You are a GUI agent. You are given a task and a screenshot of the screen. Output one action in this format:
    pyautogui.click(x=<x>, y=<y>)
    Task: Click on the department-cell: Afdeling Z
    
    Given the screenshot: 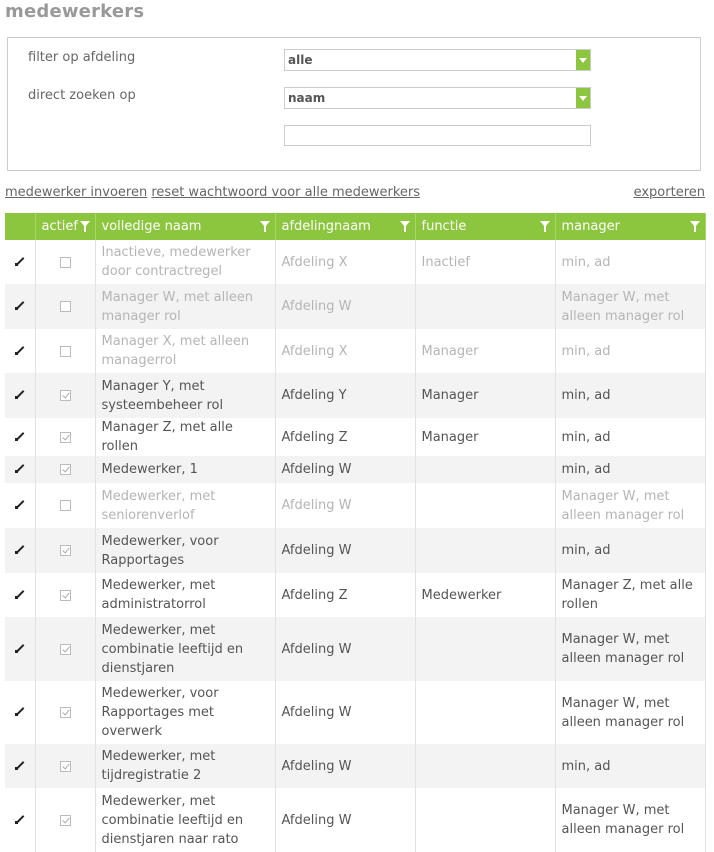 What is the action you would take?
    pyautogui.click(x=345, y=595)
    